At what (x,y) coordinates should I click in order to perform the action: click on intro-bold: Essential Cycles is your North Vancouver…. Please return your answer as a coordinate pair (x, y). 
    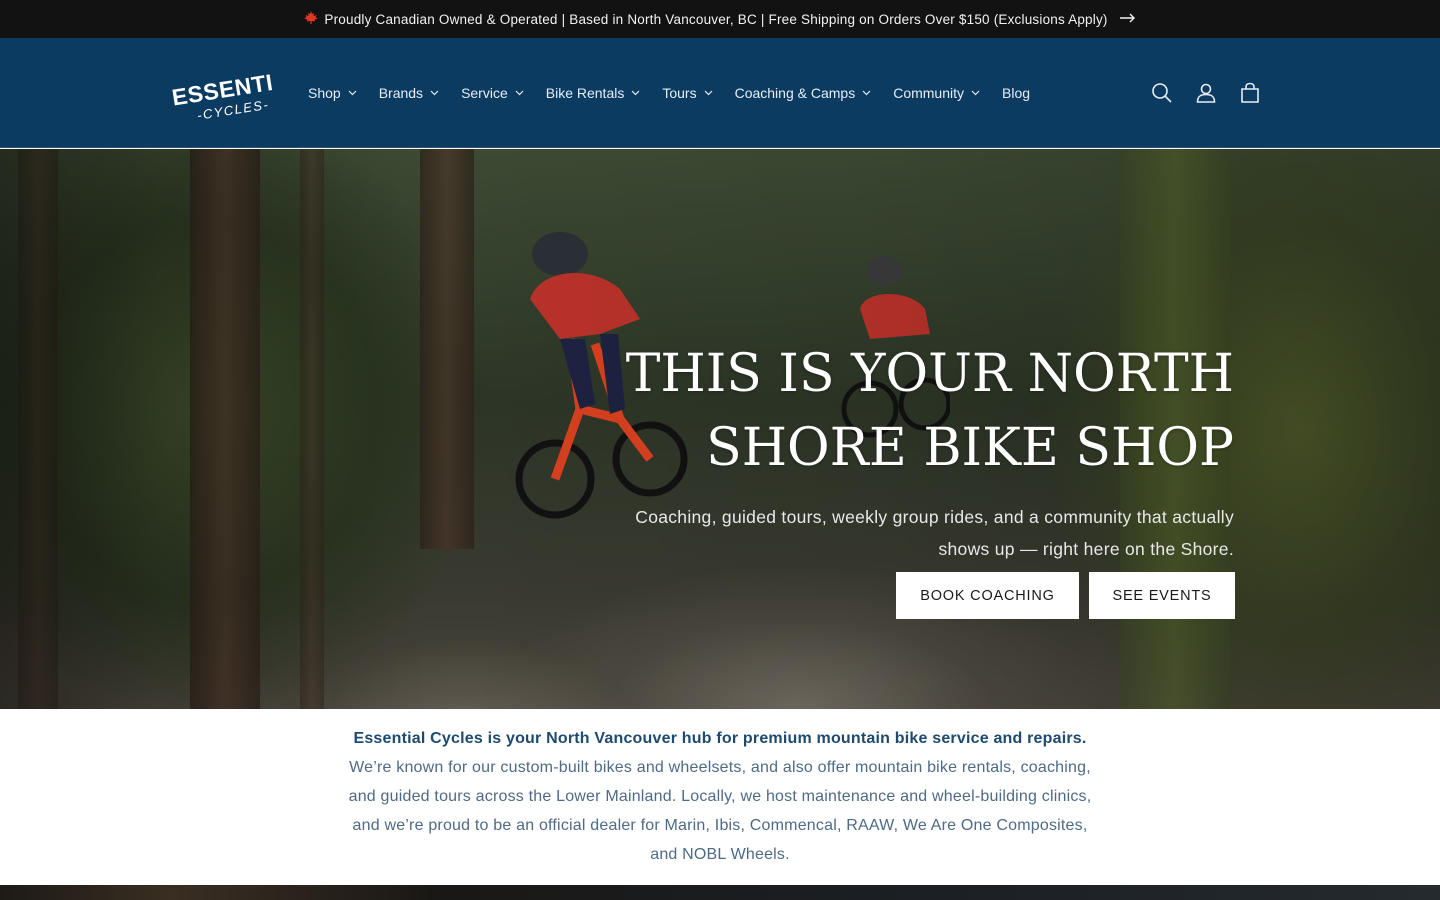
    Looking at the image, I should click on (720, 738).